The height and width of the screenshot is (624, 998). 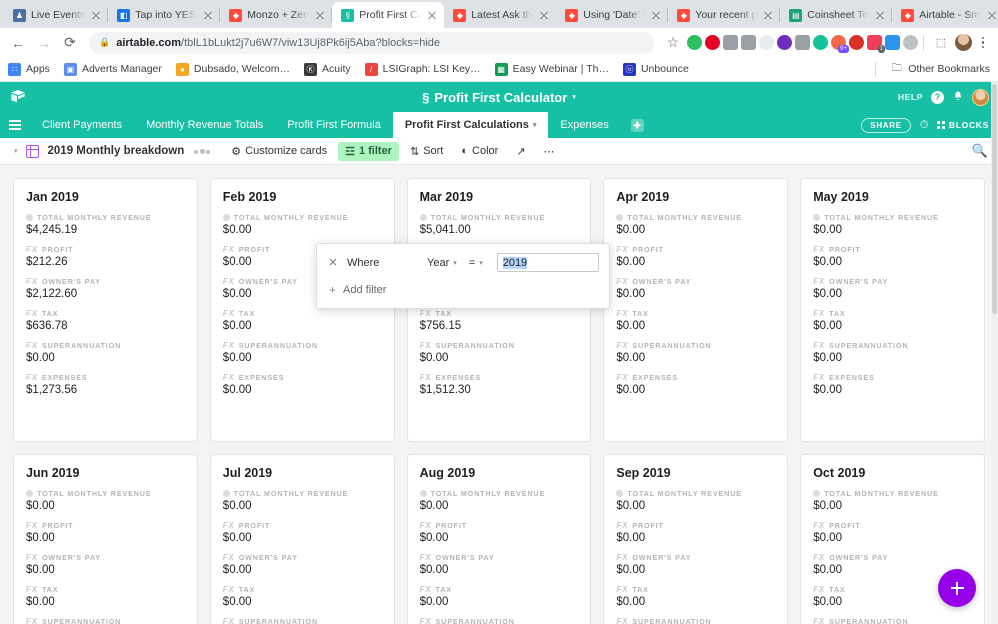 What do you see at coordinates (892, 288) in the screenshot?
I see `card-field: fx OWNER'S PAY $0.00` at bounding box center [892, 288].